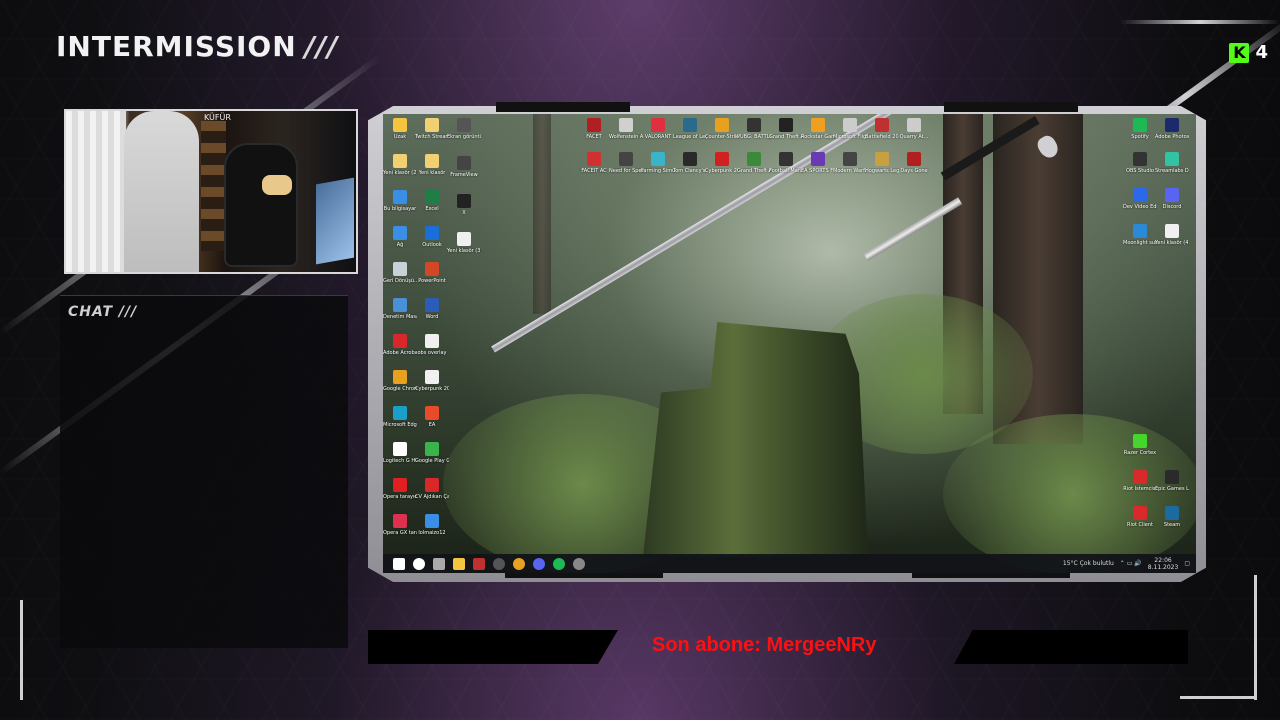 This screenshot has height=720, width=1280. I want to click on desktop-icon-label: Hogwarts Legacy, so click(882, 171).